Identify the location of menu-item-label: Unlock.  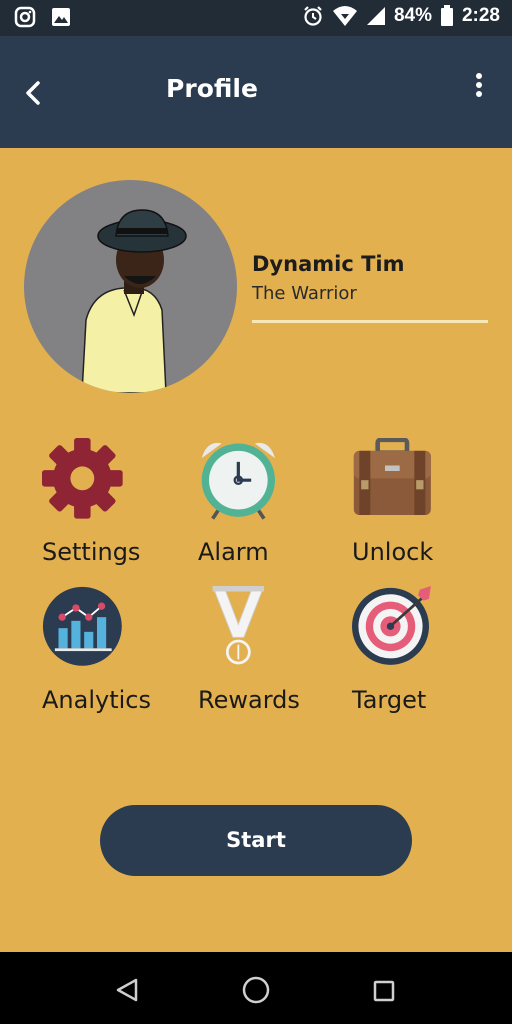
(393, 552).